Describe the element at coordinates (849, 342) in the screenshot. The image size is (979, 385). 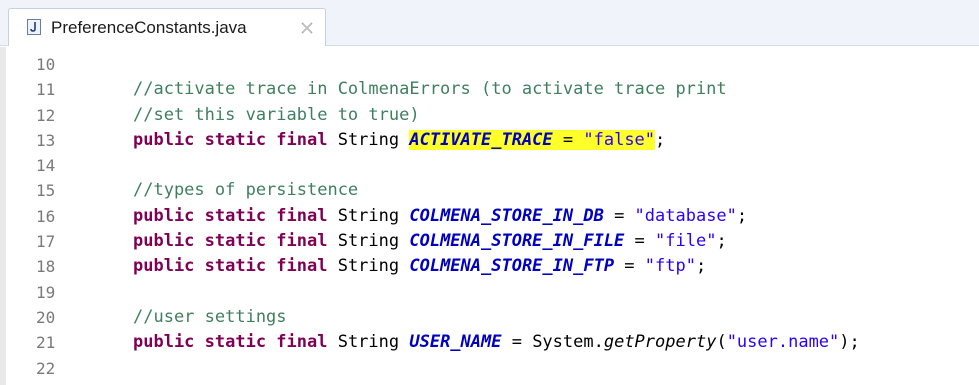
I see `code-text: );` at that location.